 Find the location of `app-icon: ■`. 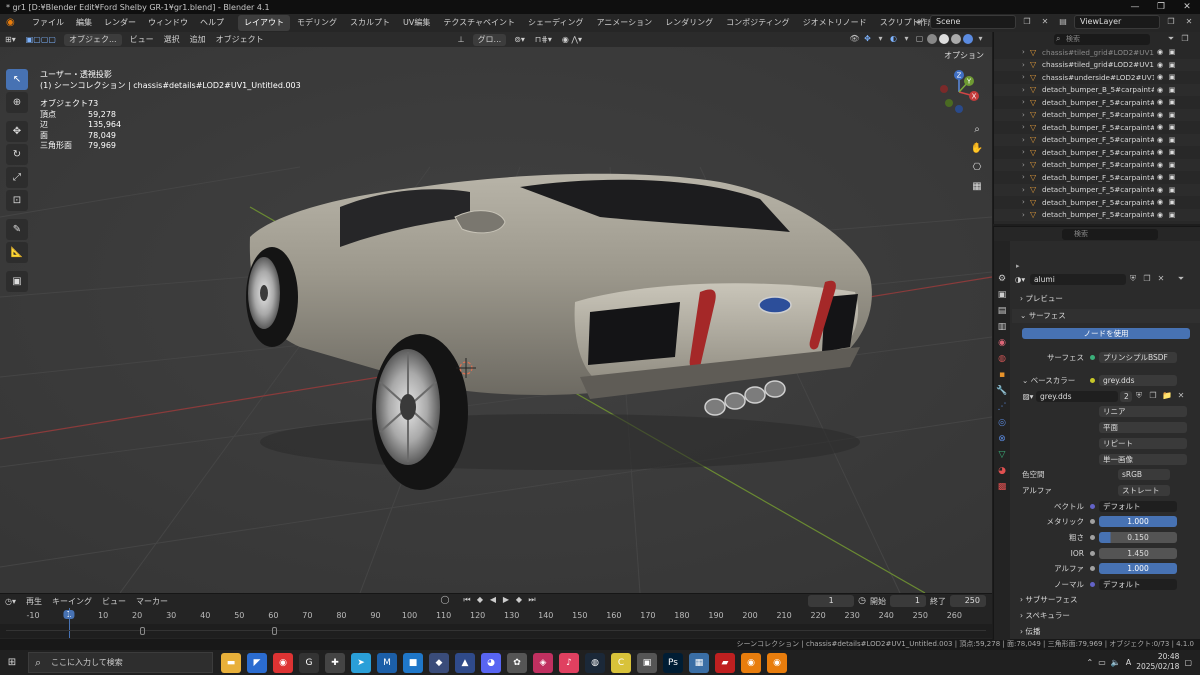

app-icon: ■ is located at coordinates (413, 662).